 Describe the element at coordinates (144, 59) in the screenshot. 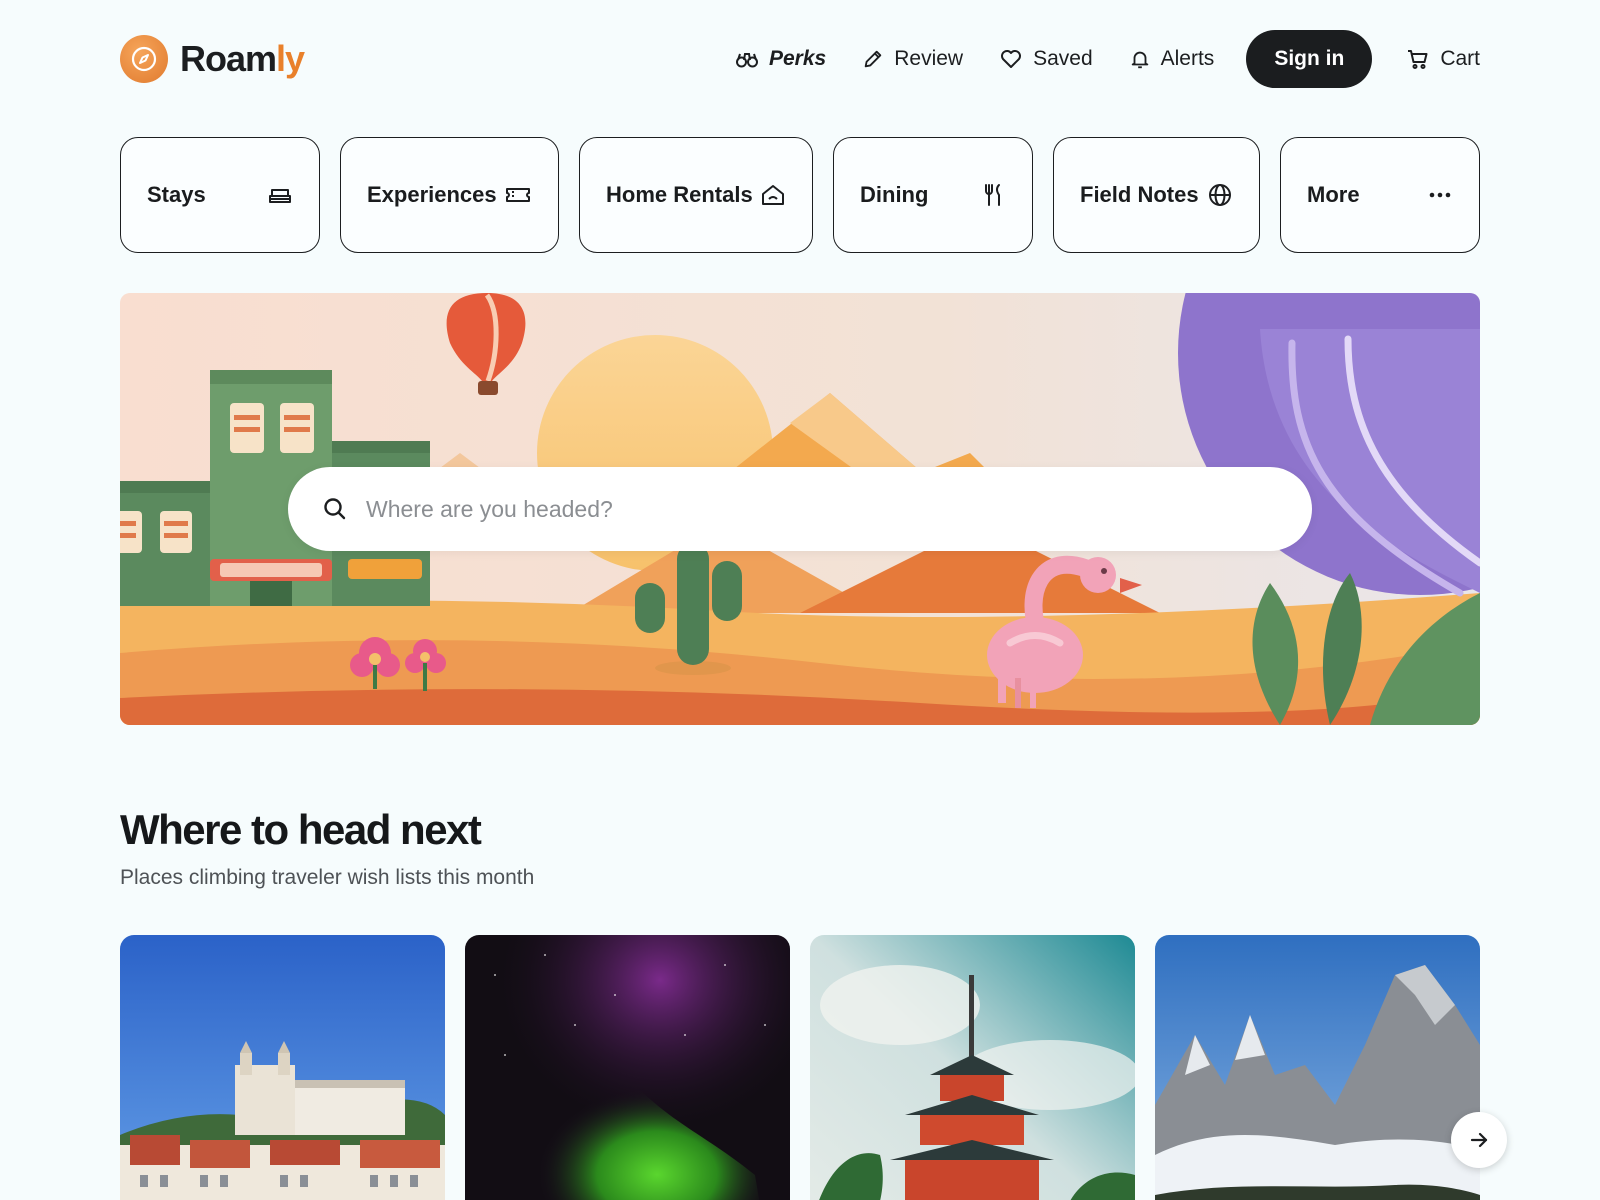

I see `compass-icon` at that location.